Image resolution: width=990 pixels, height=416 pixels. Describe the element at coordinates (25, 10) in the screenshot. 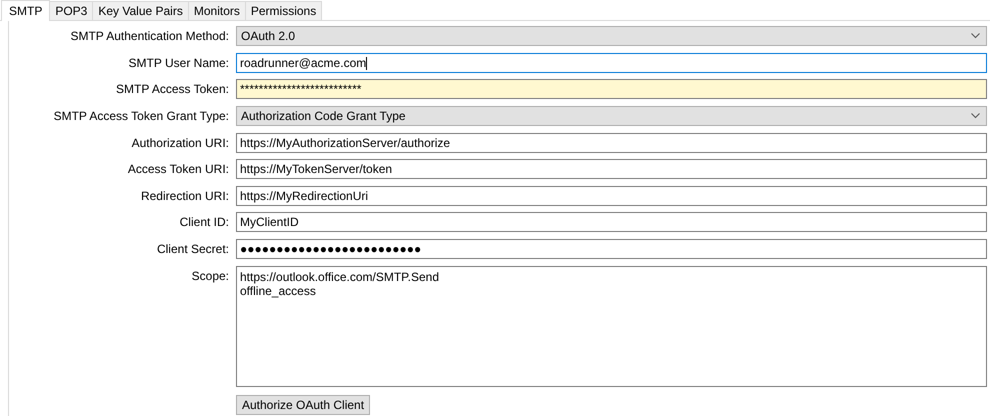

I see `tab: SMTP` at that location.